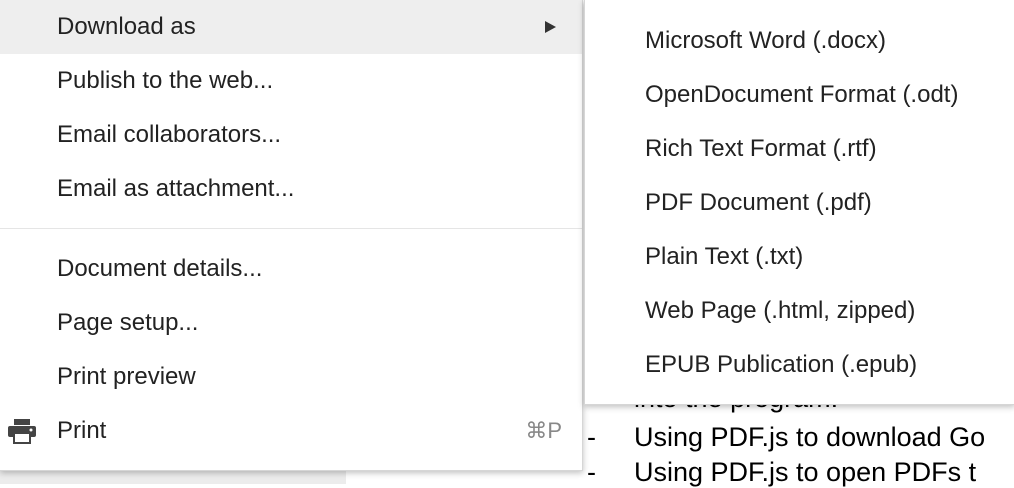  I want to click on submenu-item-rtf: Rich Text Format (.rtf), so click(799, 149).